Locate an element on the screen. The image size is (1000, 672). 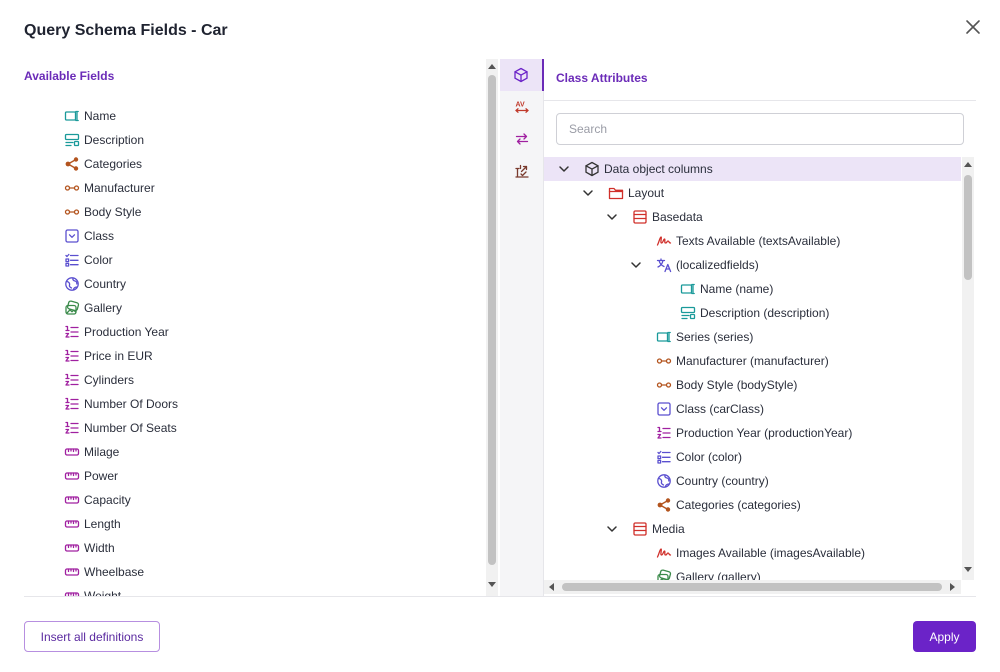
available-field-item: Number Of Seats is located at coordinates (120, 428).